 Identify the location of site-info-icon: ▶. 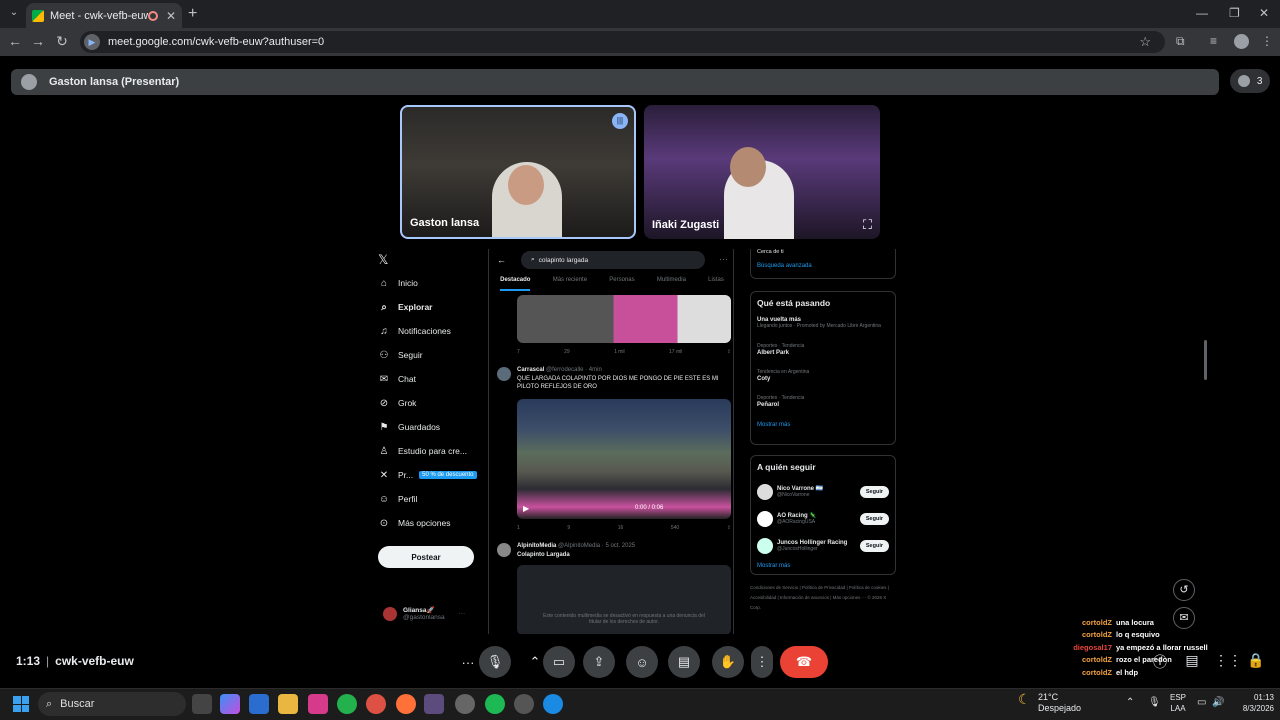
(92, 42).